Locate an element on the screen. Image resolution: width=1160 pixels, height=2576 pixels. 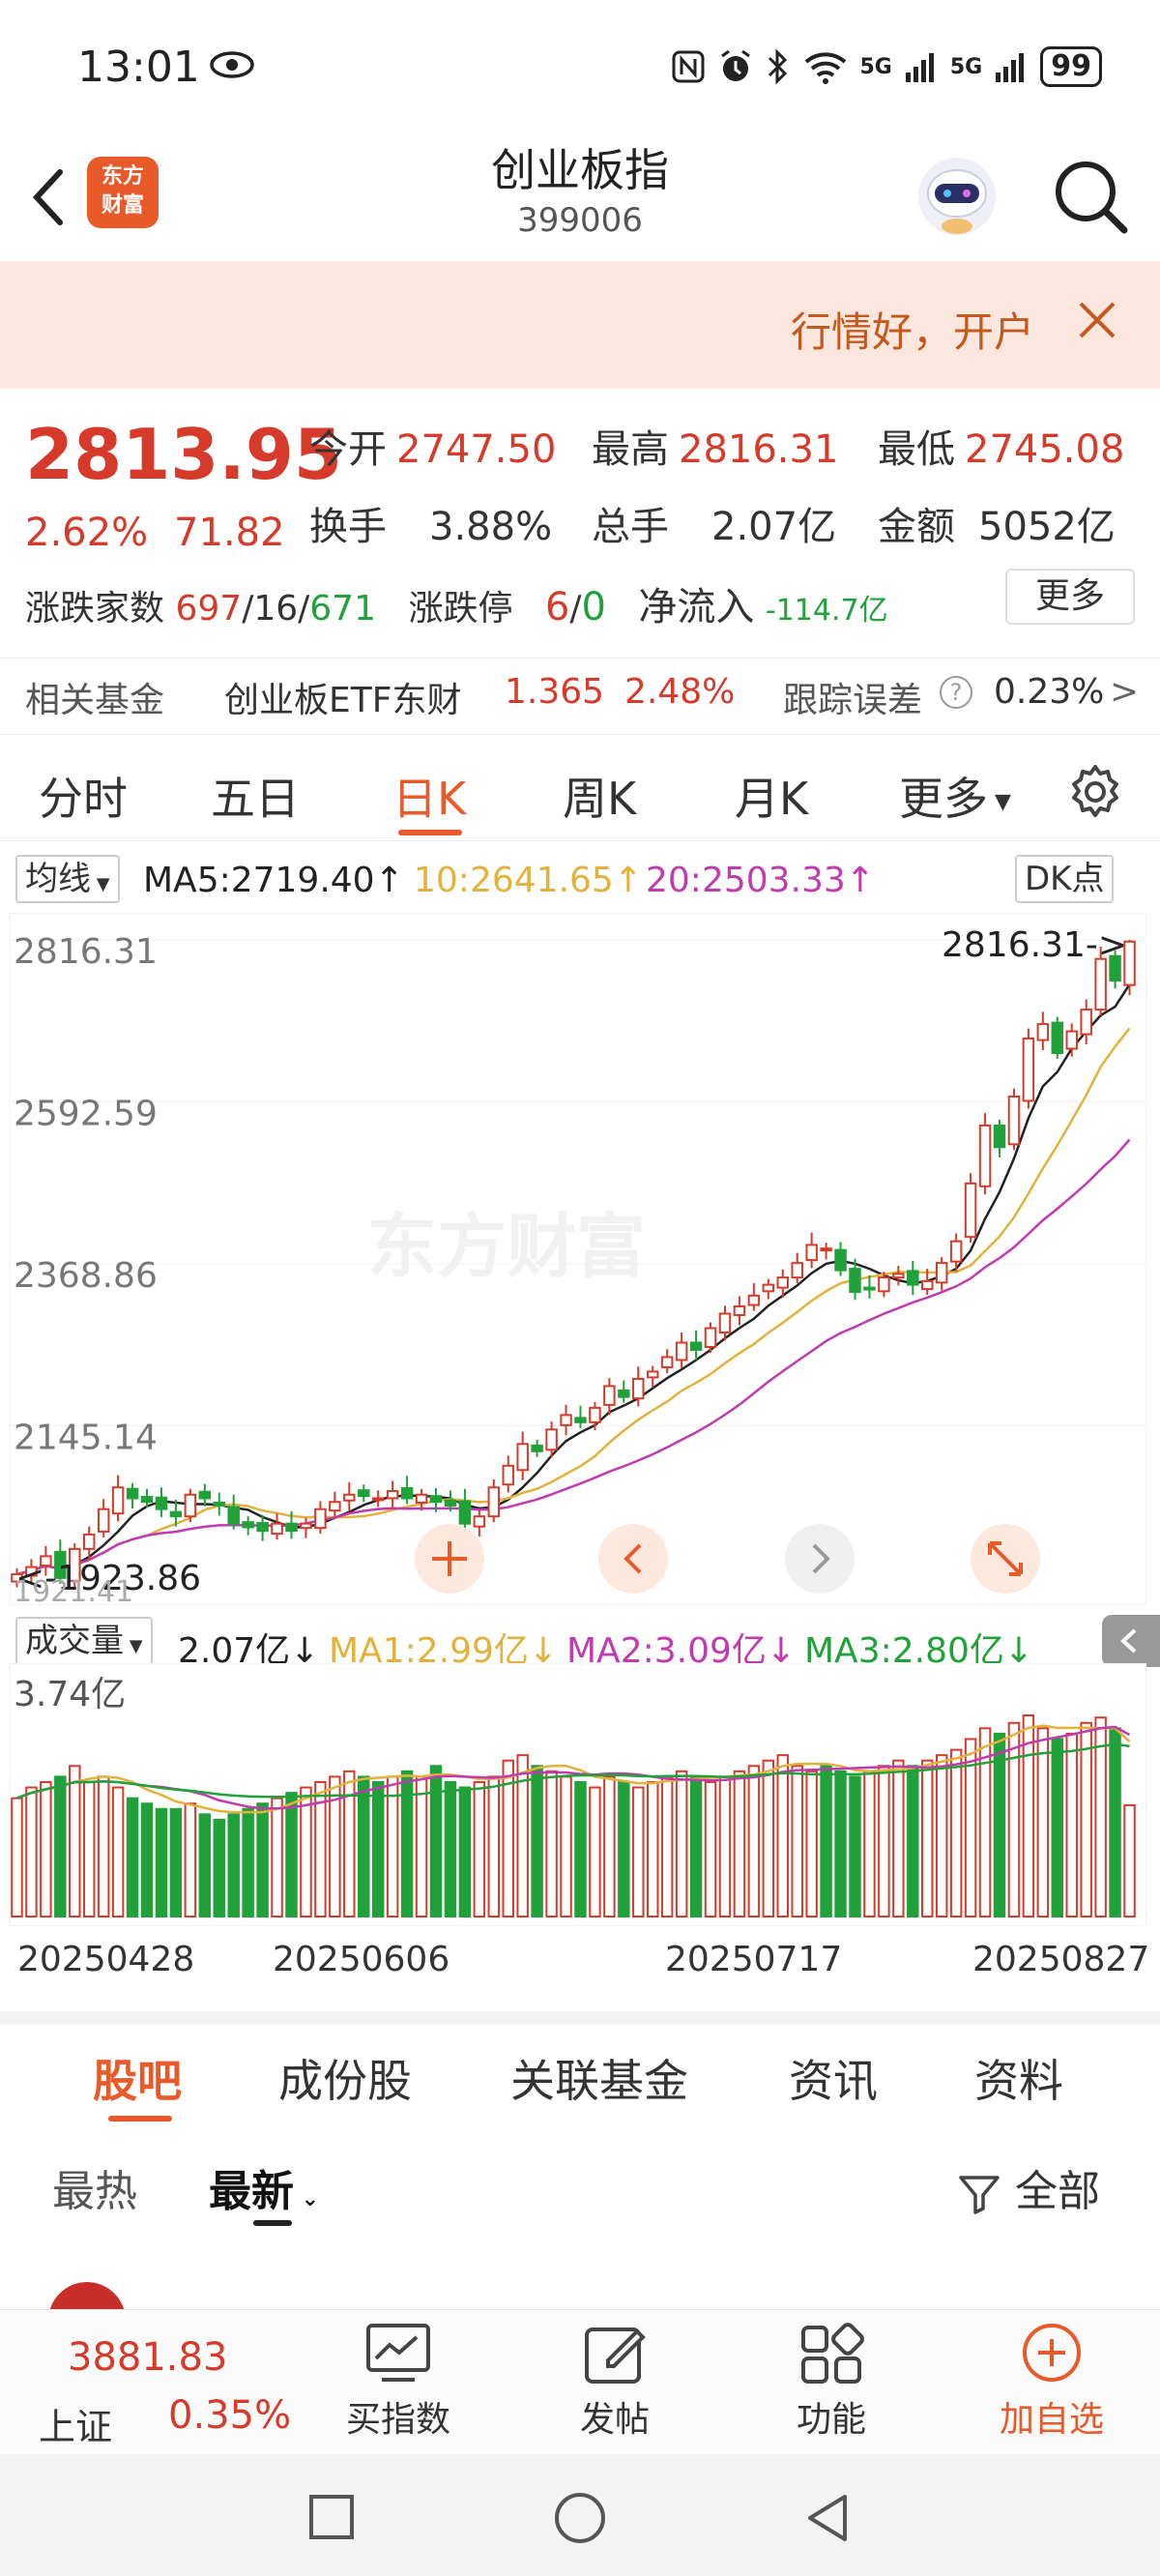
nav-buy-index: 买指数 is located at coordinates (399, 2382).